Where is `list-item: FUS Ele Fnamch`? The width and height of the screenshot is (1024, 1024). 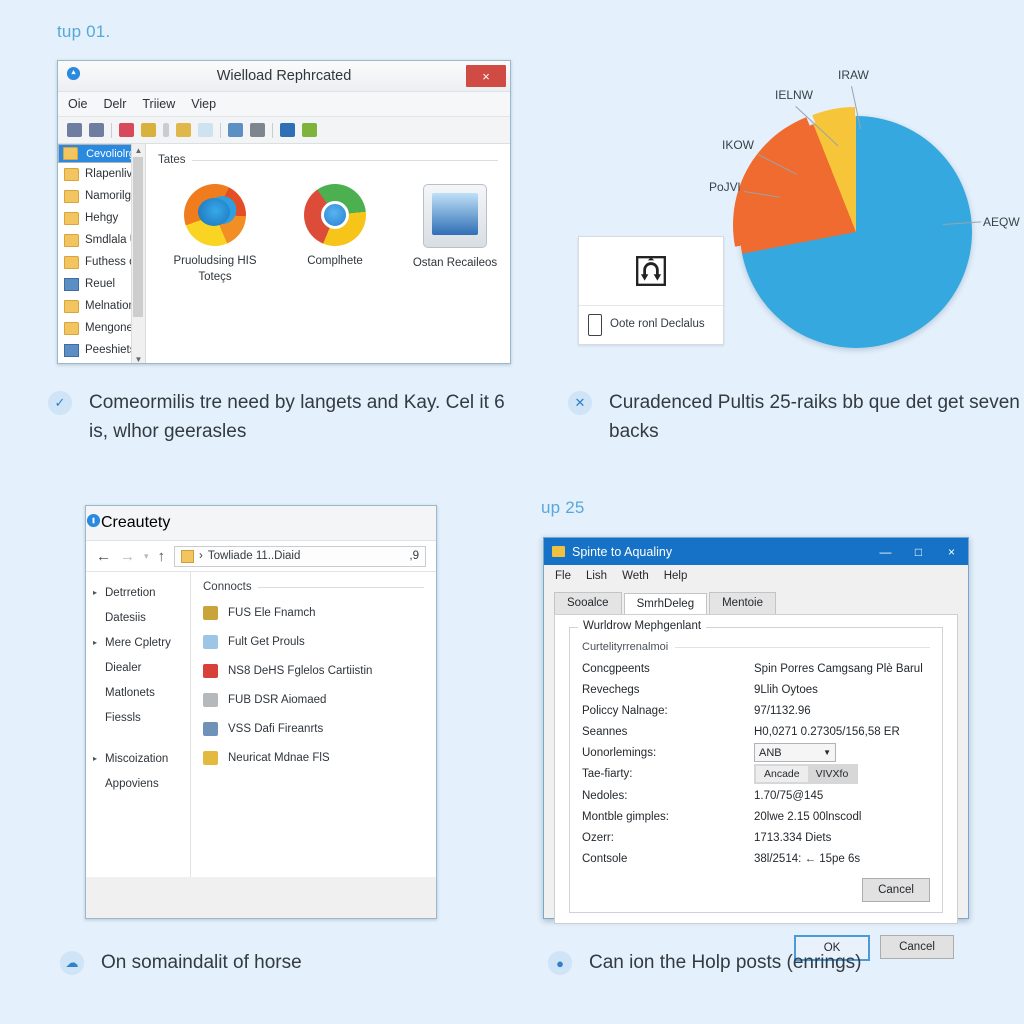
list-item: FUS Ele Fnamch is located at coordinates (313, 612).